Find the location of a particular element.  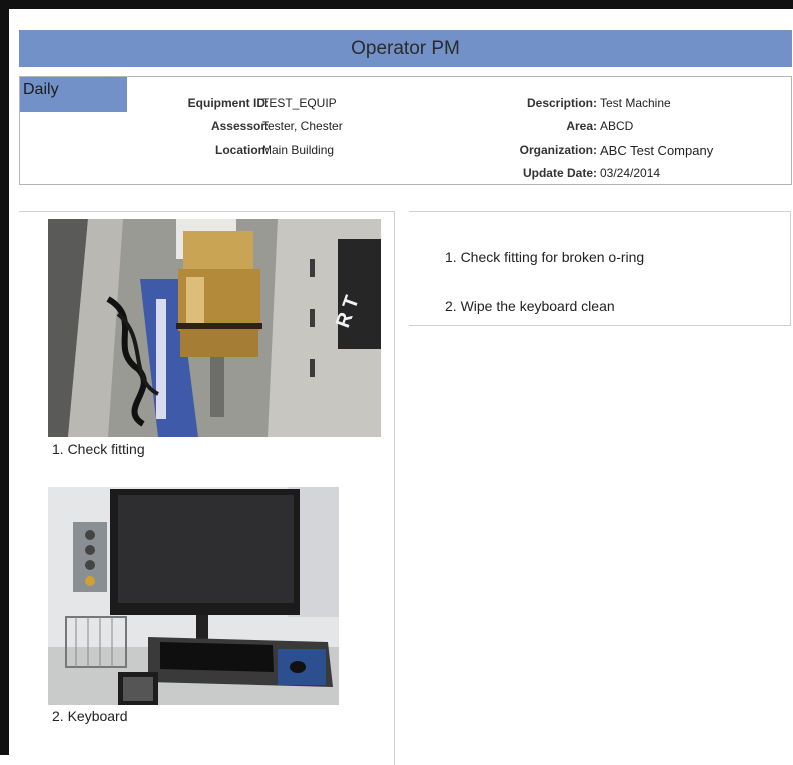

photo-caption: 1. Check fitting is located at coordinates (98, 449).